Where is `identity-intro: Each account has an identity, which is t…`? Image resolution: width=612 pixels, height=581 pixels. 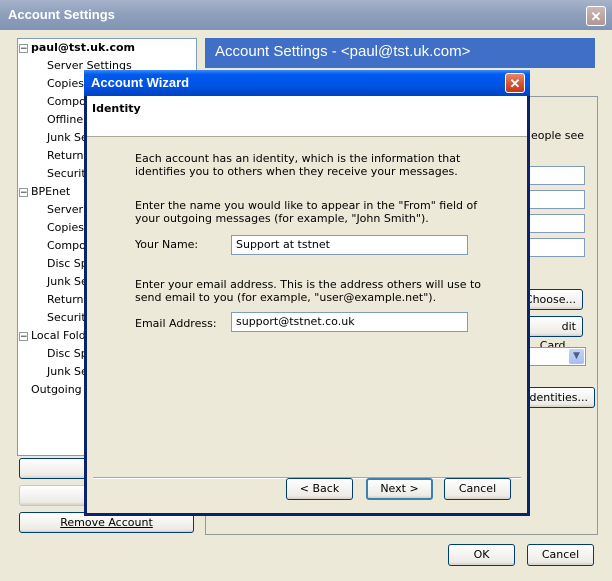
identity-intro: Each account has an identity, which is t… is located at coordinates (298, 165).